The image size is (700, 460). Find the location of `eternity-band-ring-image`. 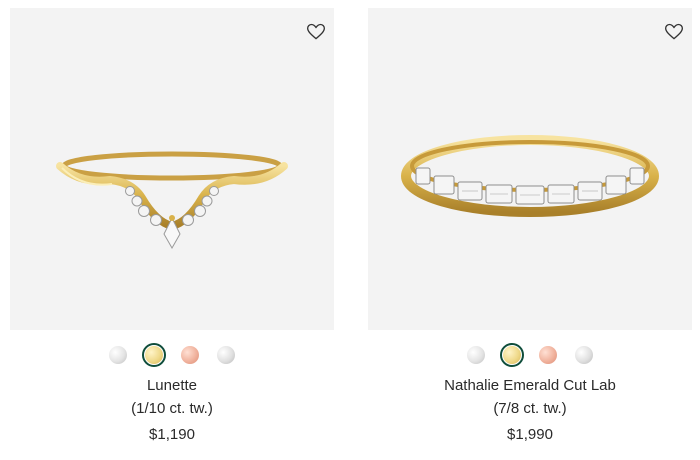

eternity-band-ring-image is located at coordinates (530, 176).